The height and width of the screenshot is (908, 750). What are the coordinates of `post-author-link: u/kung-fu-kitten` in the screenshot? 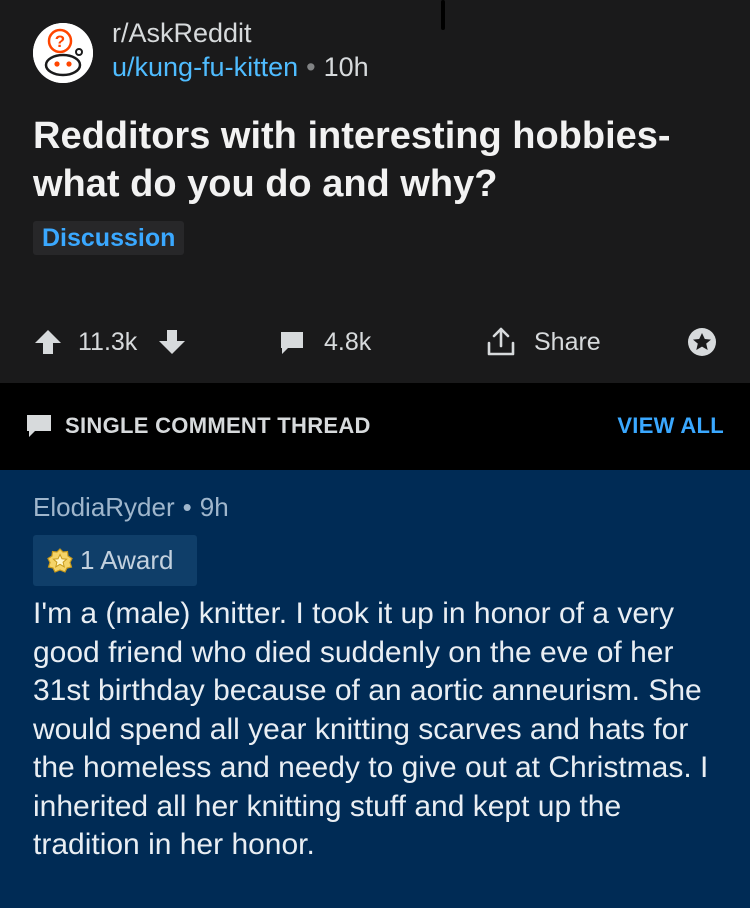 It's located at (205, 67).